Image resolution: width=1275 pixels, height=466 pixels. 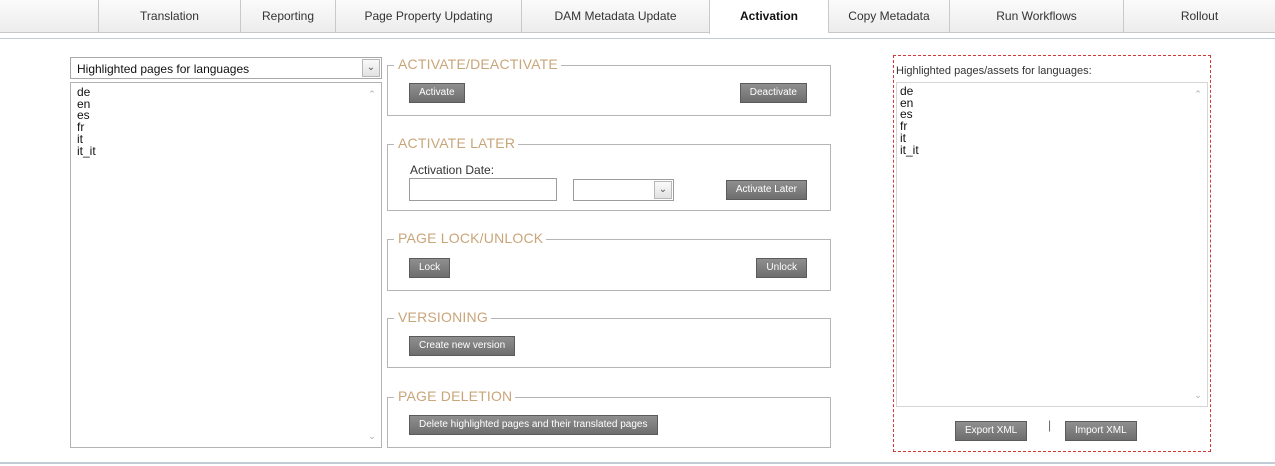 I want to click on tab-translation: Translation, so click(x=169, y=16).